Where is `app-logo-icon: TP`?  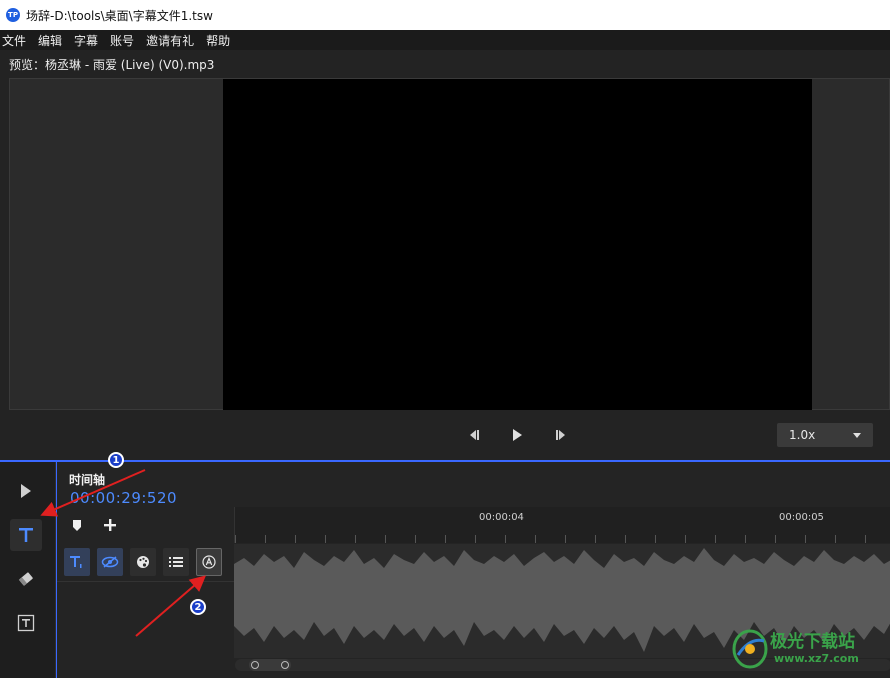 app-logo-icon: TP is located at coordinates (13, 15).